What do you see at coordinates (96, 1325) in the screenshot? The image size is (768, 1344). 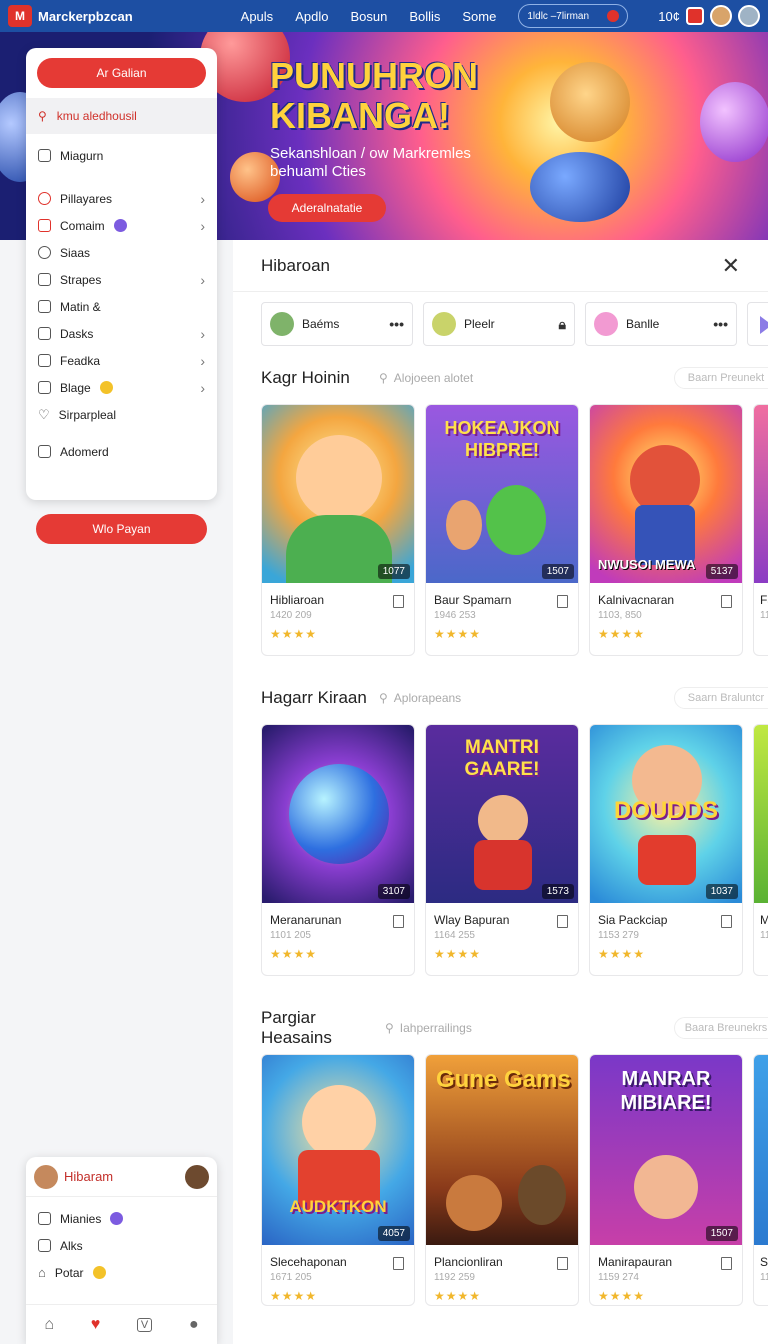 I see `heart-icon: ♥` at bounding box center [96, 1325].